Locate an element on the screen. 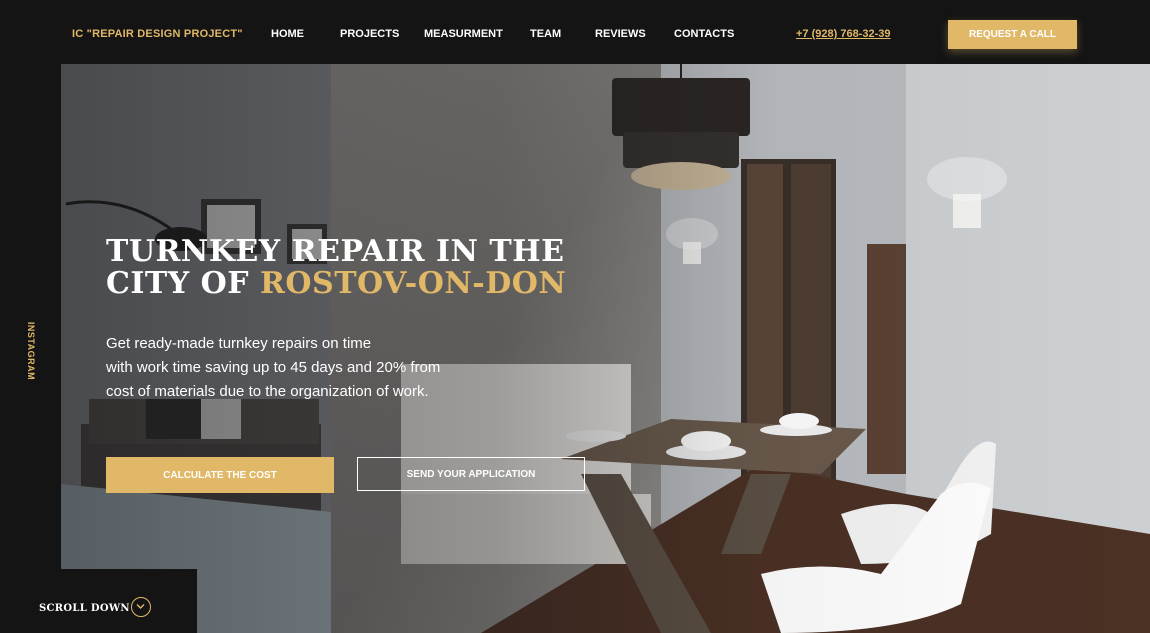 The image size is (1150, 633). hero-title-line2-prefix: CITY OF is located at coordinates (183, 283).